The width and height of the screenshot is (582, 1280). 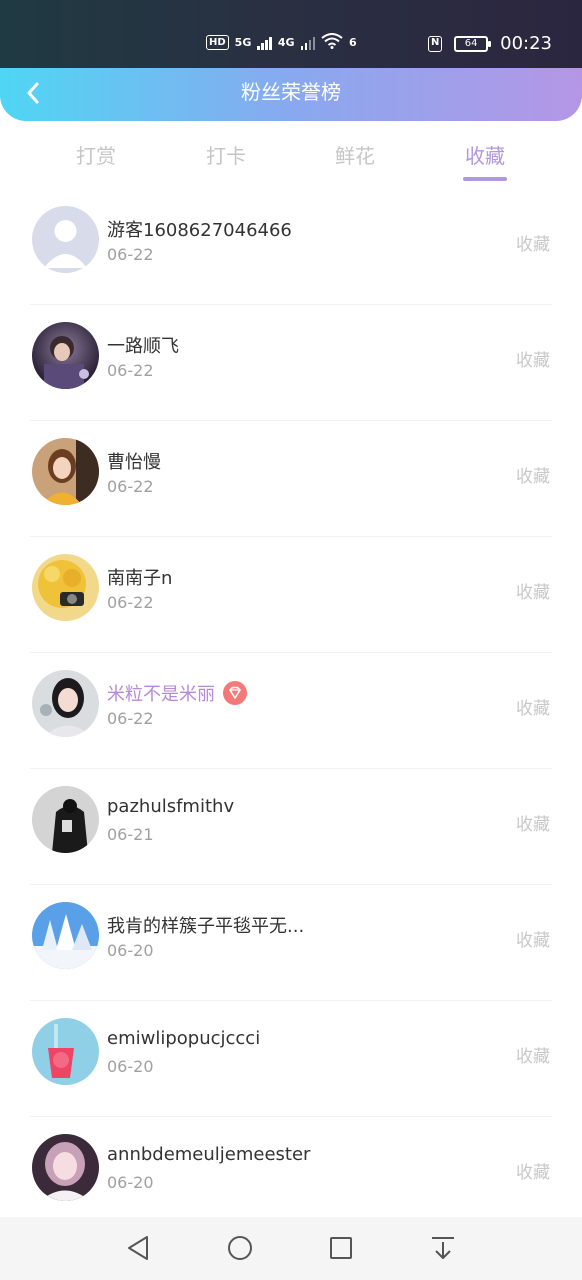 What do you see at coordinates (134, 462) in the screenshot?
I see `user-name: 曹怡慢` at bounding box center [134, 462].